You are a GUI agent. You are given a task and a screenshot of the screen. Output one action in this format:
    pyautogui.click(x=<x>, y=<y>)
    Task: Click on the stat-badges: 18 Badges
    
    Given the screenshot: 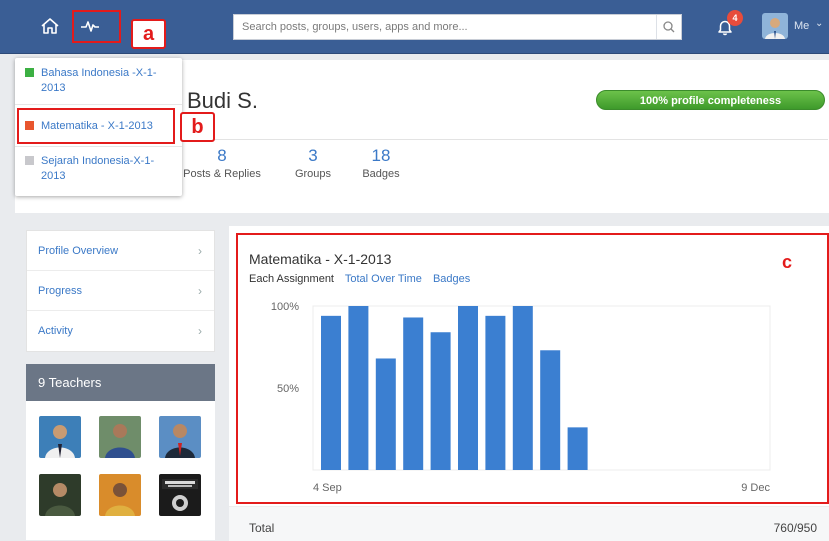 What is the action you would take?
    pyautogui.click(x=381, y=163)
    